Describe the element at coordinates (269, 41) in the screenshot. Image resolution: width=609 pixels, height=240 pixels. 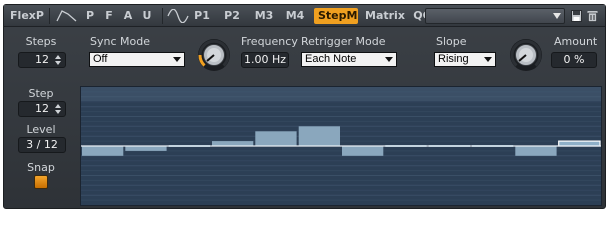
I see `frequency-label: Frequency` at that location.